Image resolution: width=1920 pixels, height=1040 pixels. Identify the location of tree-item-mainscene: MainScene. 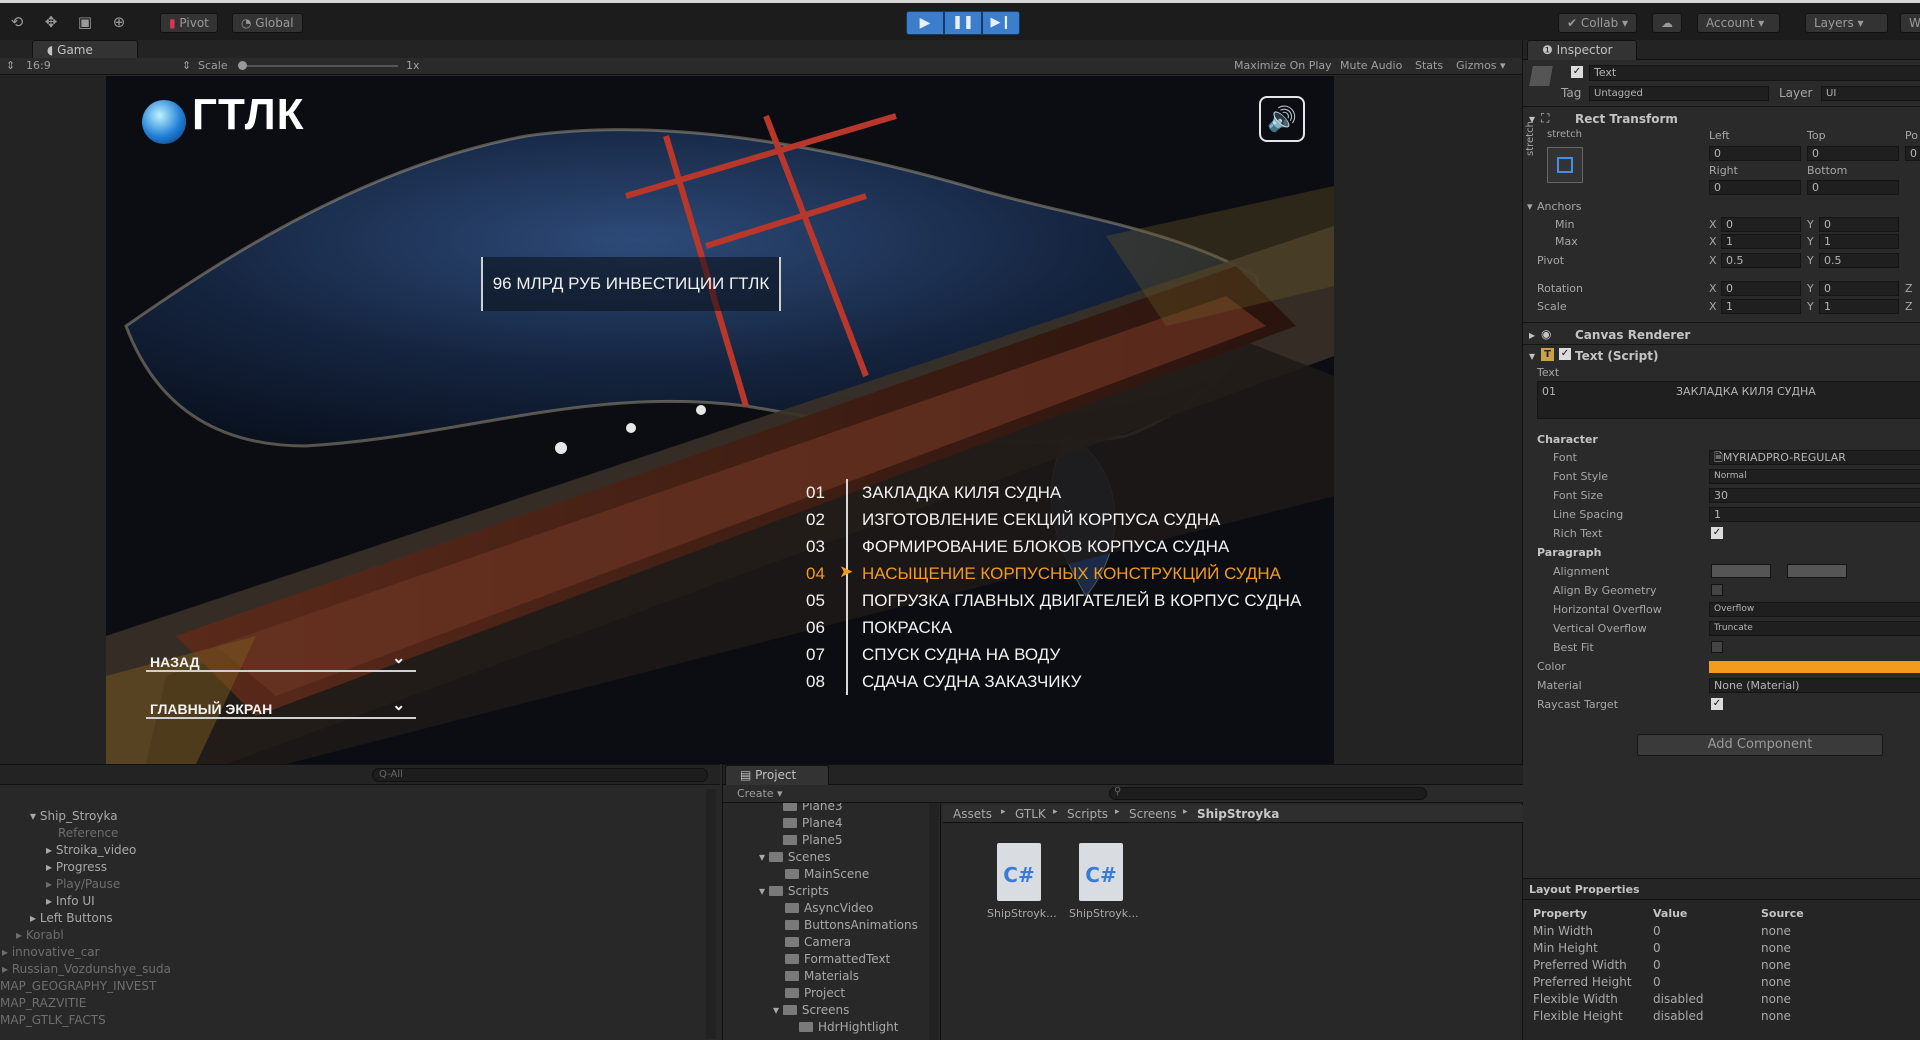
(827, 874).